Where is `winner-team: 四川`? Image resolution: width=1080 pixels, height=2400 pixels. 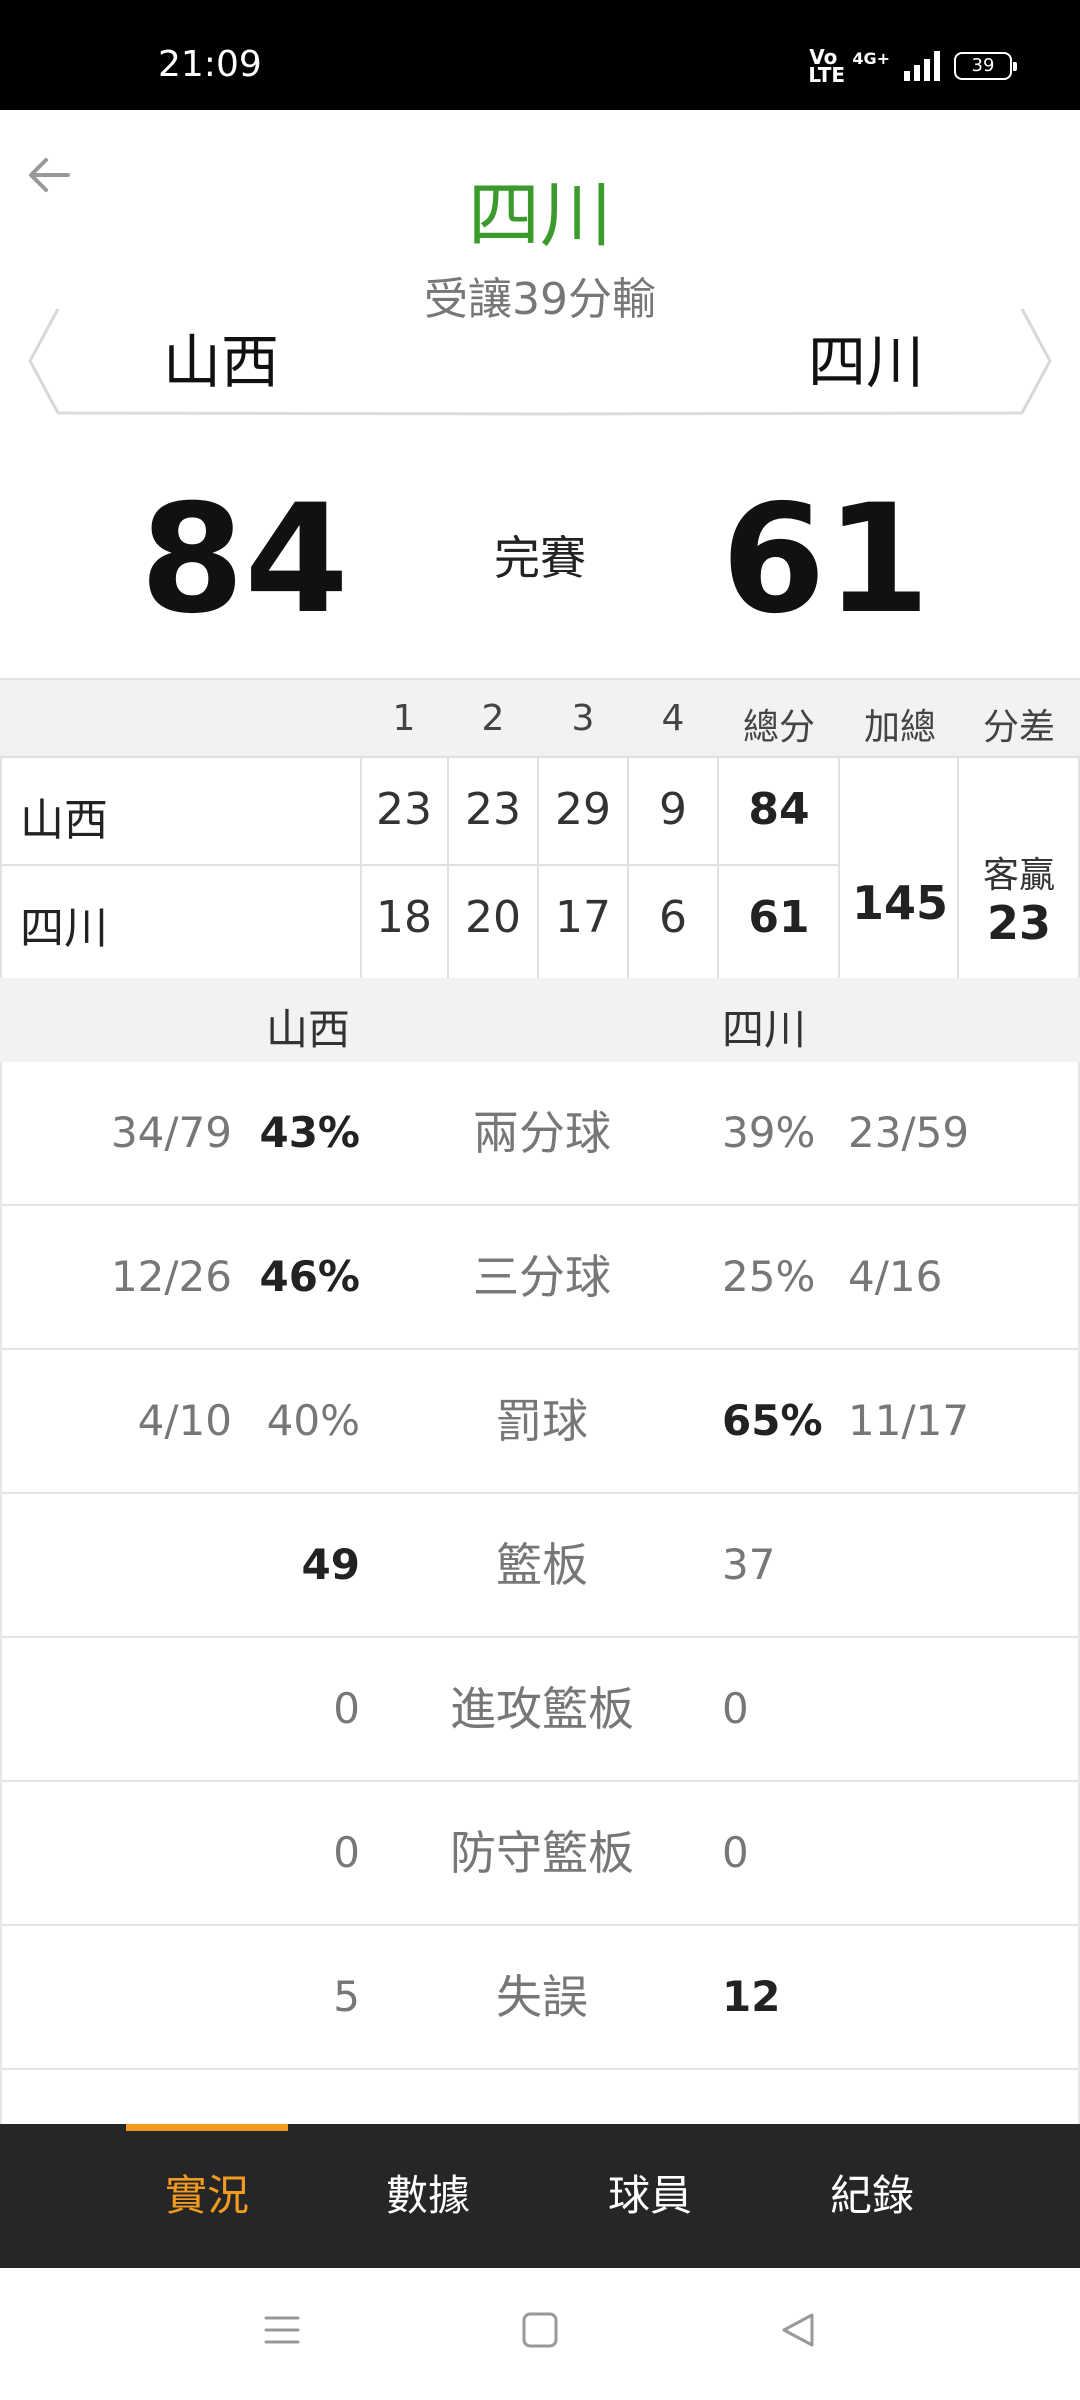
winner-team: 四川 is located at coordinates (539, 215).